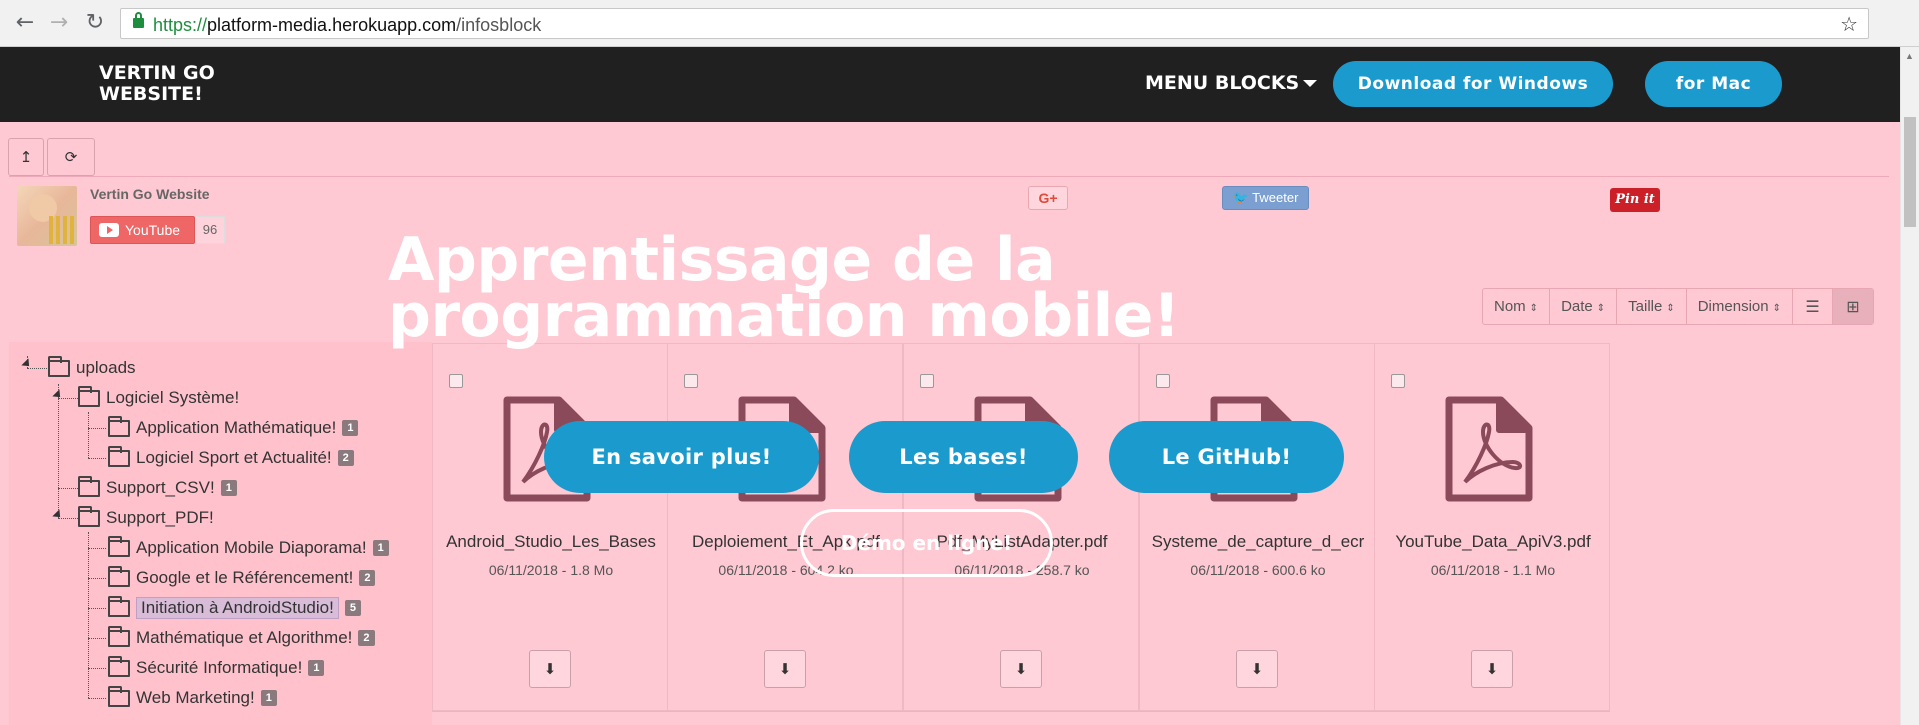 This screenshot has height=725, width=1919. I want to click on pinterest-button: Pin it, so click(1635, 200).